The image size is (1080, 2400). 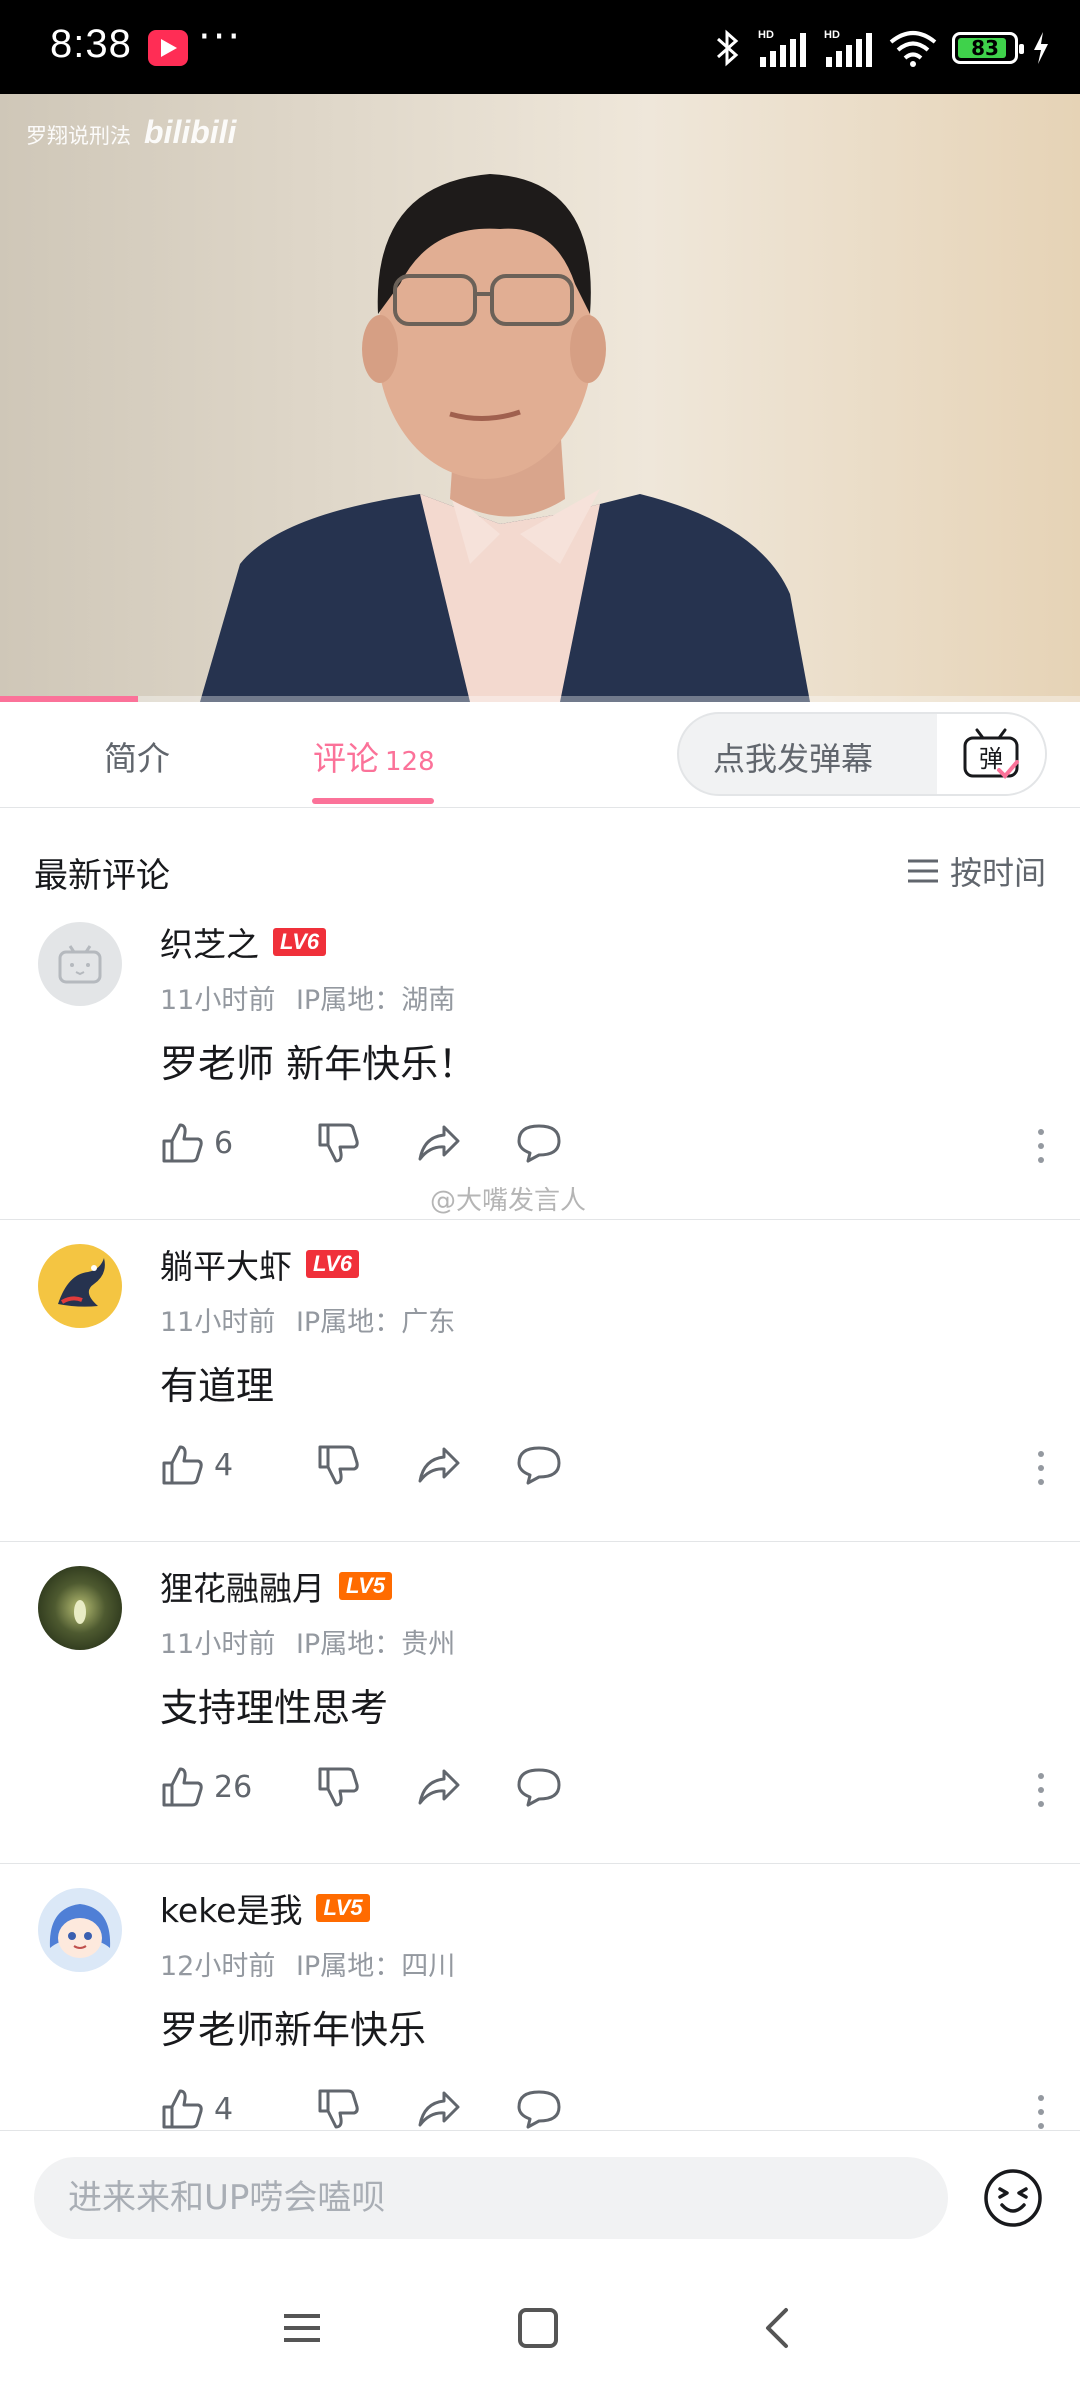 I want to click on comment-input, so click(x=491, y=2198).